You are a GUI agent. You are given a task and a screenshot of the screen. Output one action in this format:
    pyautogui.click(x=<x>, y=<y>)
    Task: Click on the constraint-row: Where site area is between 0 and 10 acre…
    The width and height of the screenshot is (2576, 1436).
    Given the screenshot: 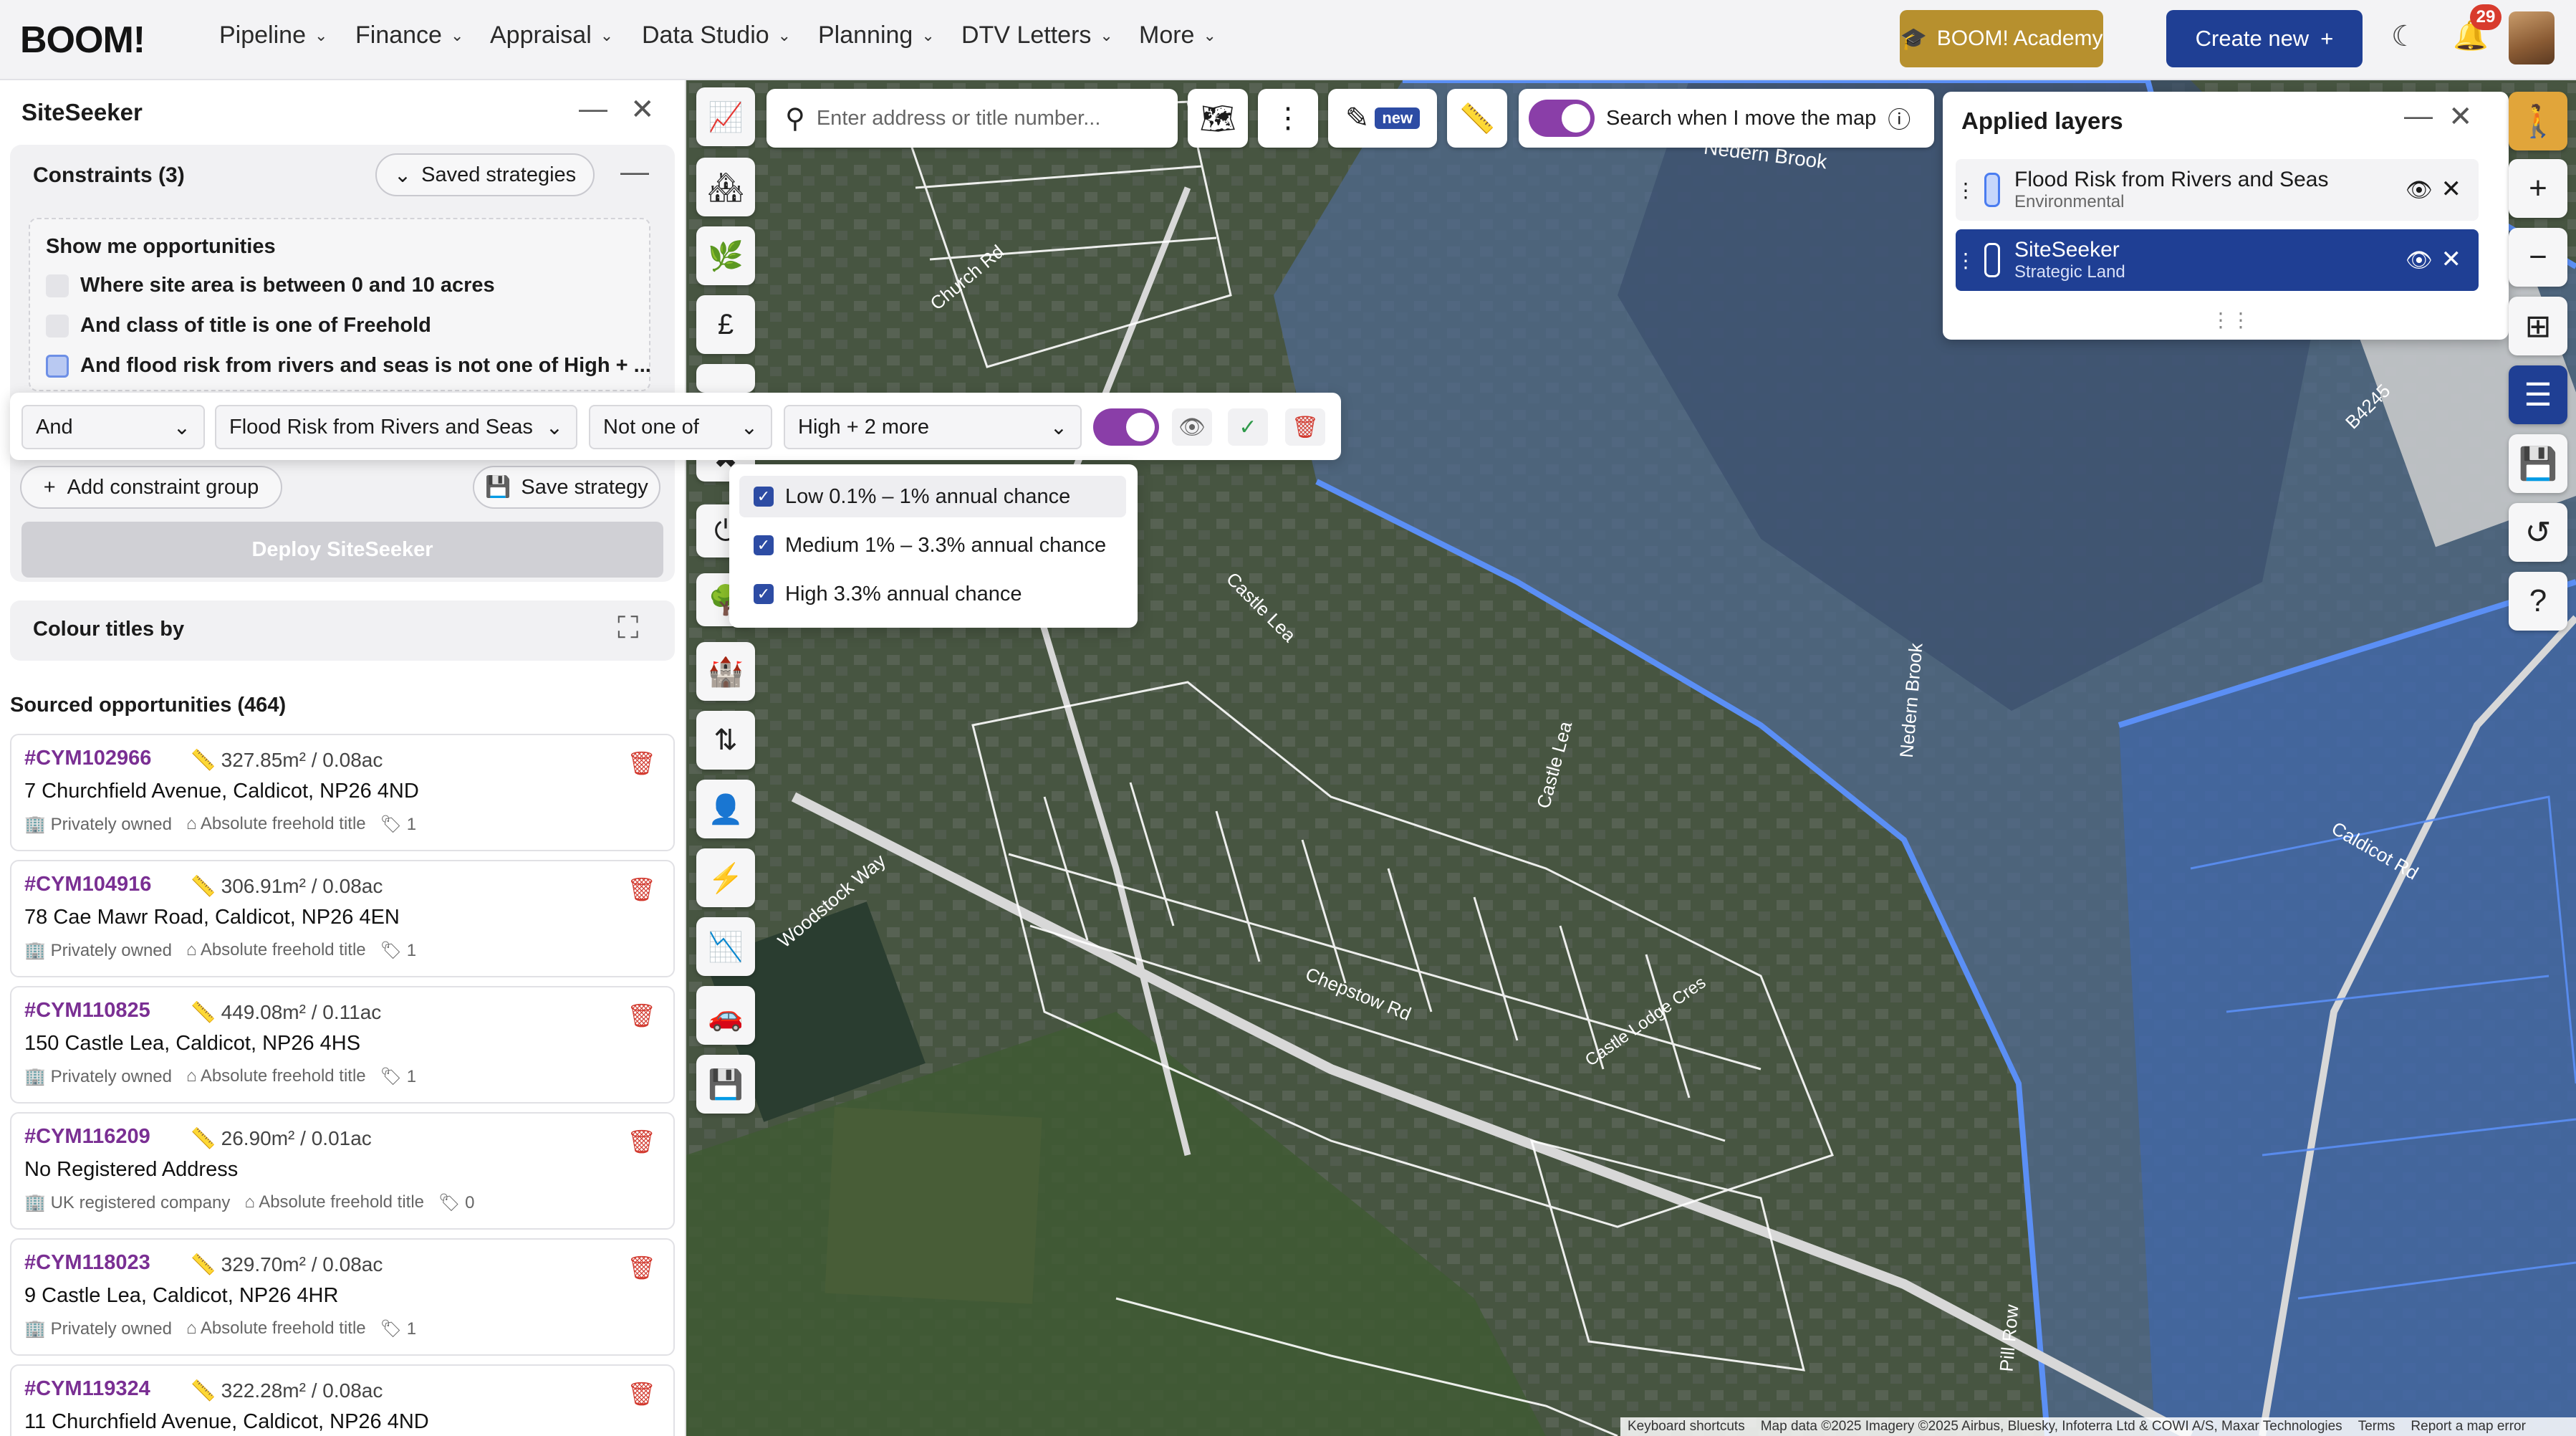 What is the action you would take?
    pyautogui.click(x=271, y=285)
    